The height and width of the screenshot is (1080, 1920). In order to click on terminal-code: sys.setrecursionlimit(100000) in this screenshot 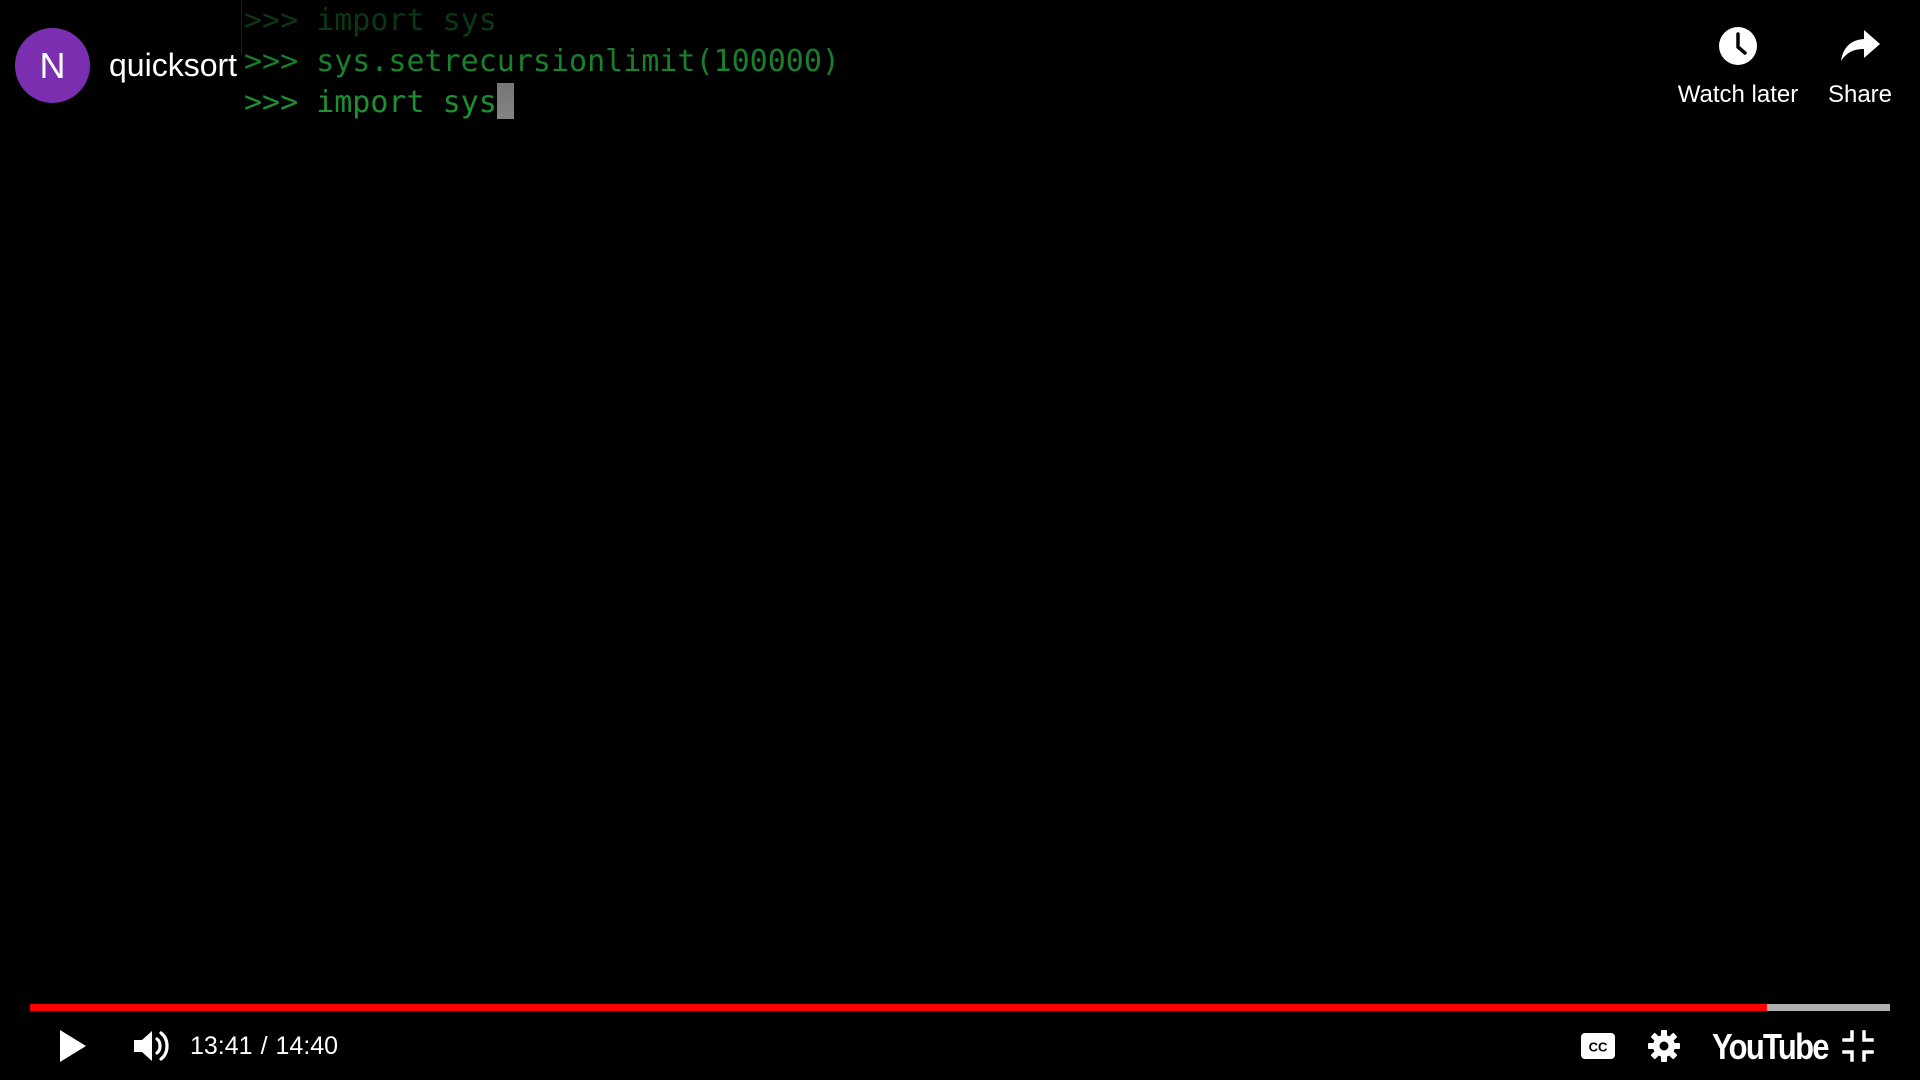, I will do `click(578, 61)`.